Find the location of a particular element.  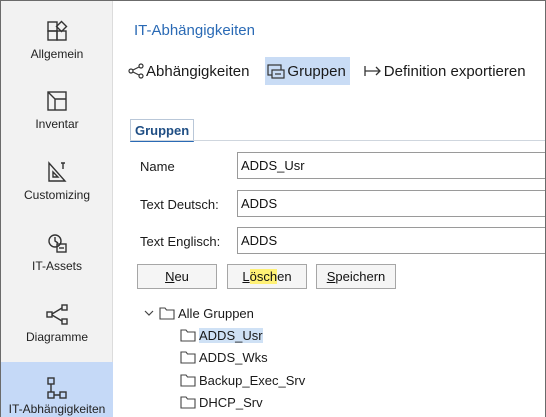

collapse-chevron-icon is located at coordinates (149, 313).